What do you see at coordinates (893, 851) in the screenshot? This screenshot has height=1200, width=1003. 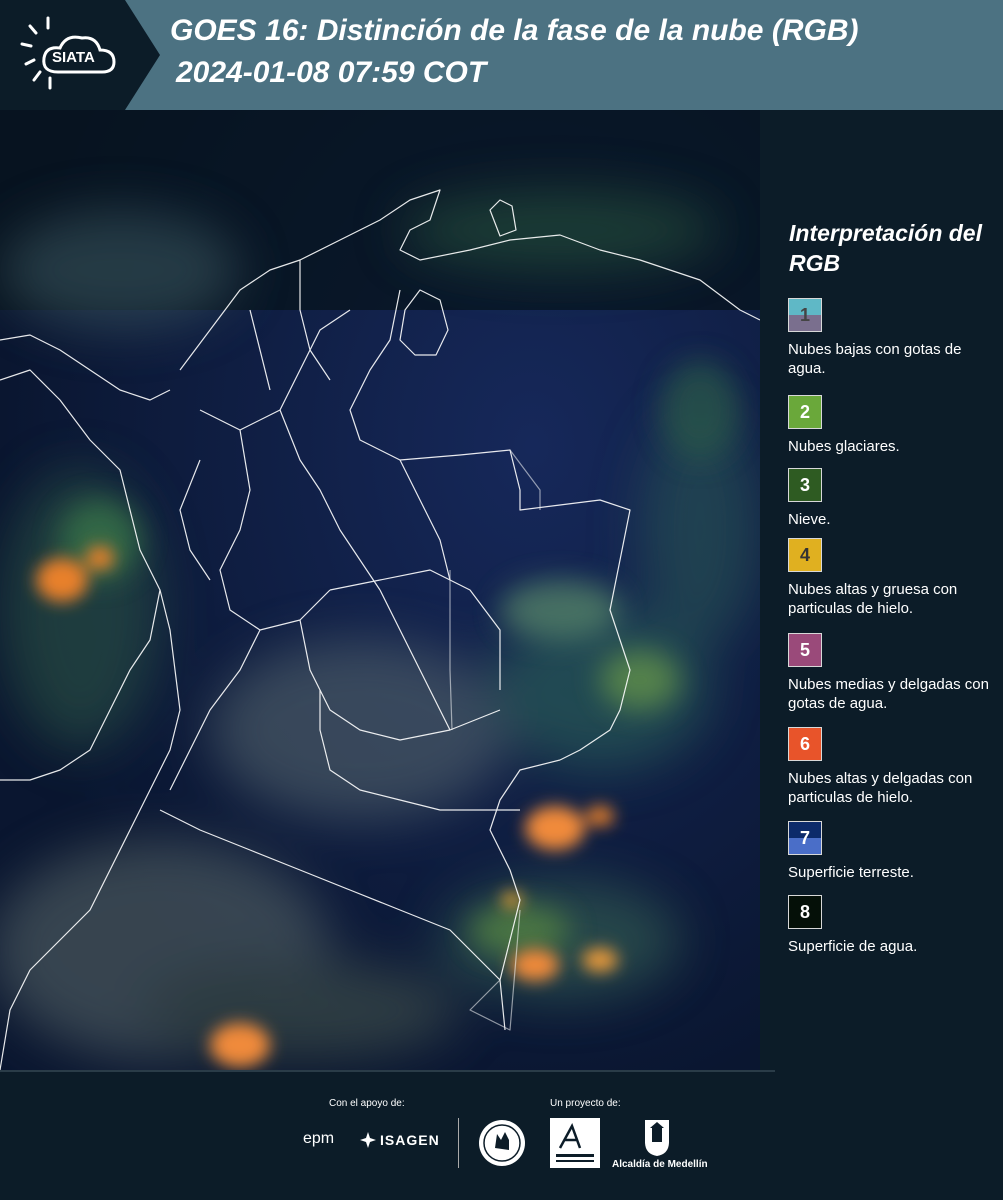 I see `legend-item-7: 7 Superficie terreste.` at bounding box center [893, 851].